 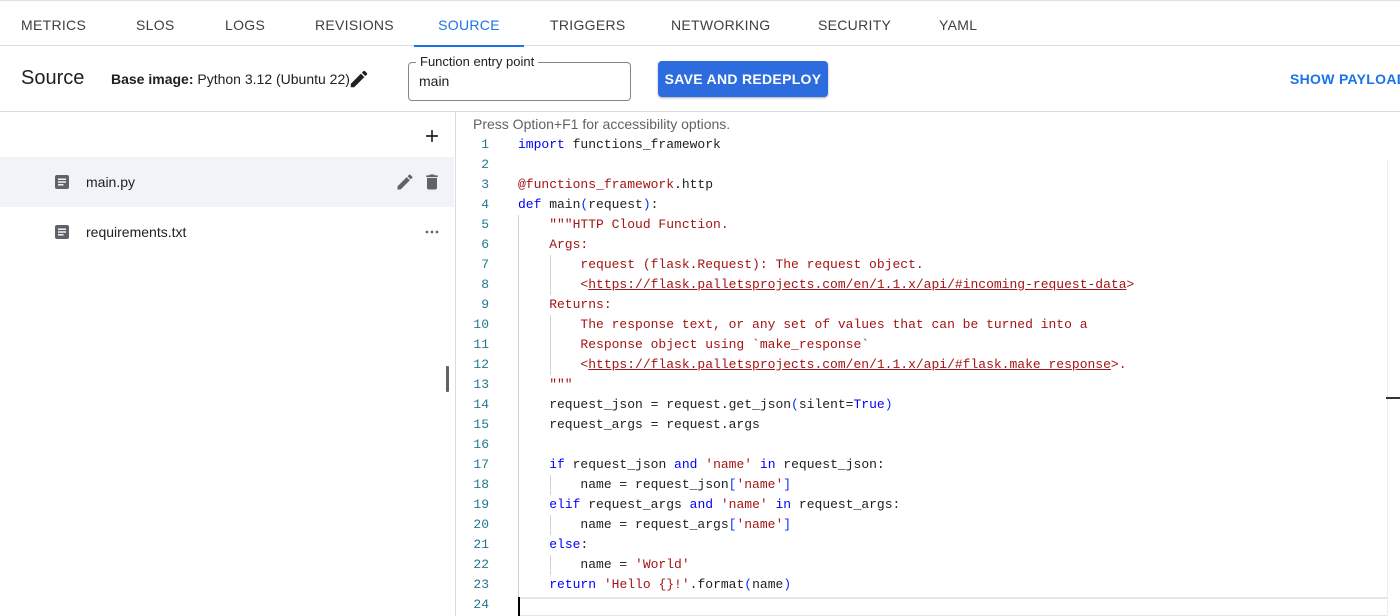 What do you see at coordinates (230, 79) in the screenshot?
I see `base-image-info: Base image: Python 3.12 (Ubuntu 22)` at bounding box center [230, 79].